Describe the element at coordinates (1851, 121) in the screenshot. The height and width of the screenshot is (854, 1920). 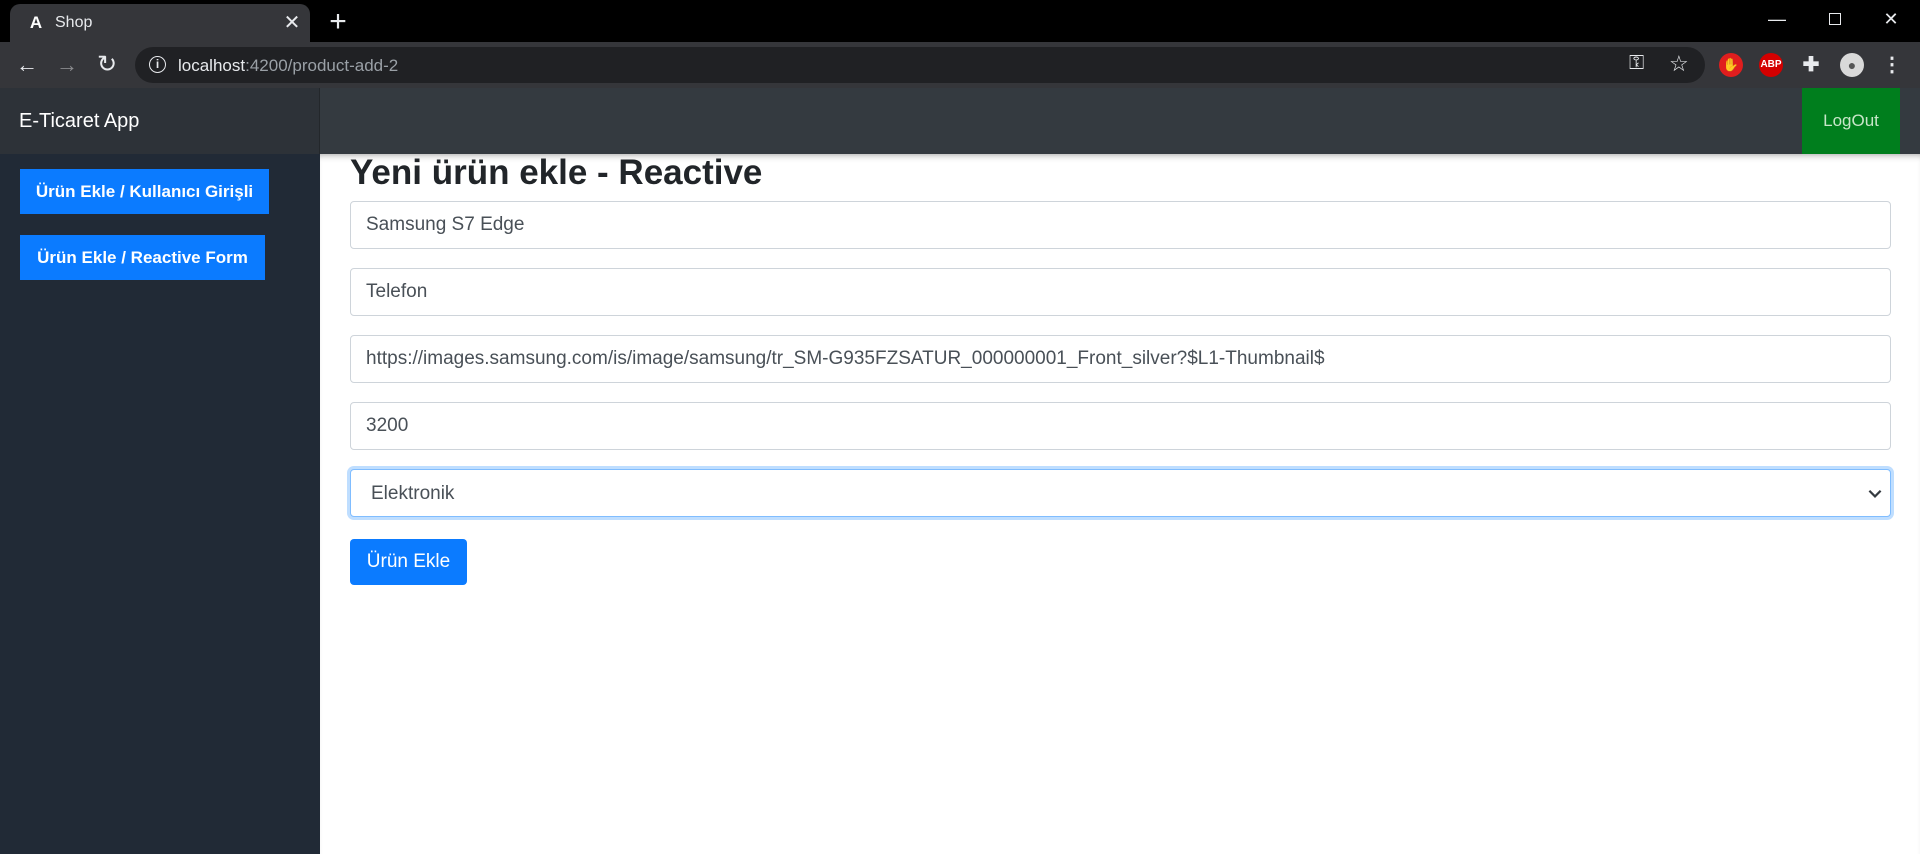
I see `logout-button: LogOut` at that location.